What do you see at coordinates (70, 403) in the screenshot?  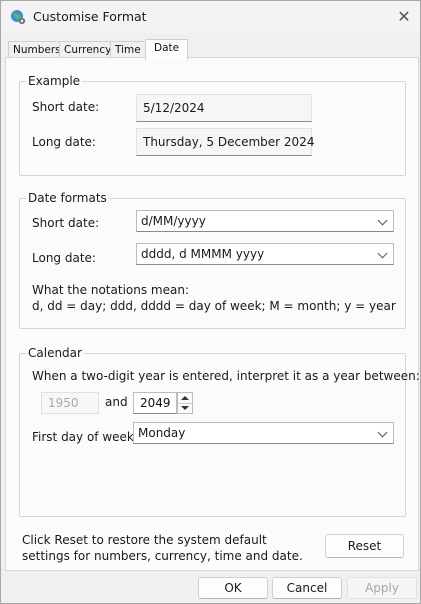 I see `year-from-field: 1950` at bounding box center [70, 403].